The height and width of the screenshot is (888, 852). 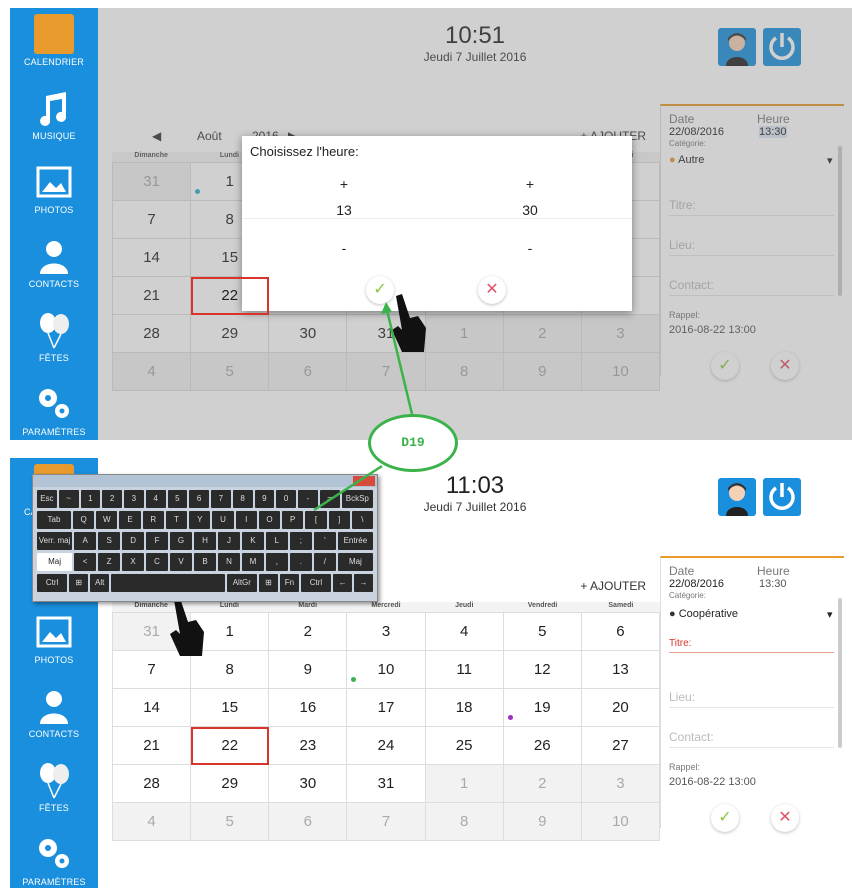 What do you see at coordinates (840, 673) in the screenshot?
I see `side-scrollbar` at bounding box center [840, 673].